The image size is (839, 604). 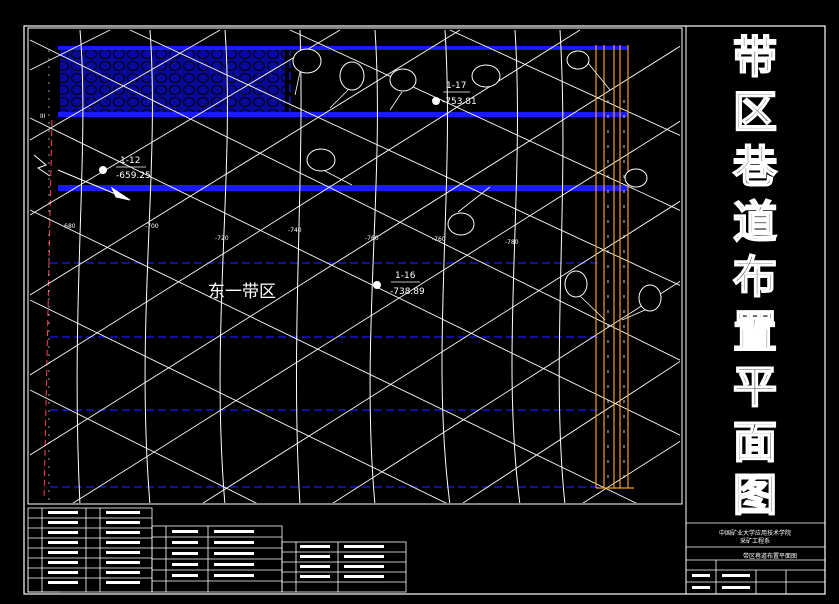 I want to click on title-char: 置, so click(x=755, y=332).